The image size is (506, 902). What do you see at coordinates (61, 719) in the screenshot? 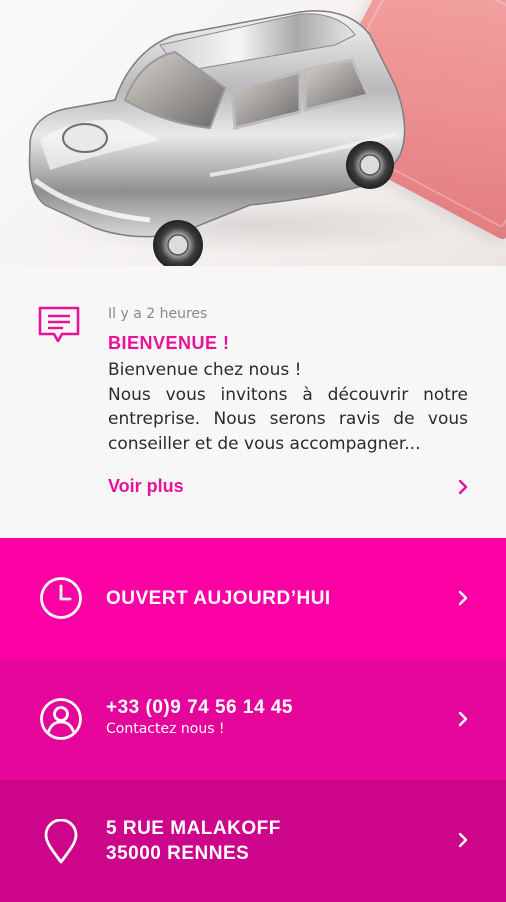
I see `user-icon` at bounding box center [61, 719].